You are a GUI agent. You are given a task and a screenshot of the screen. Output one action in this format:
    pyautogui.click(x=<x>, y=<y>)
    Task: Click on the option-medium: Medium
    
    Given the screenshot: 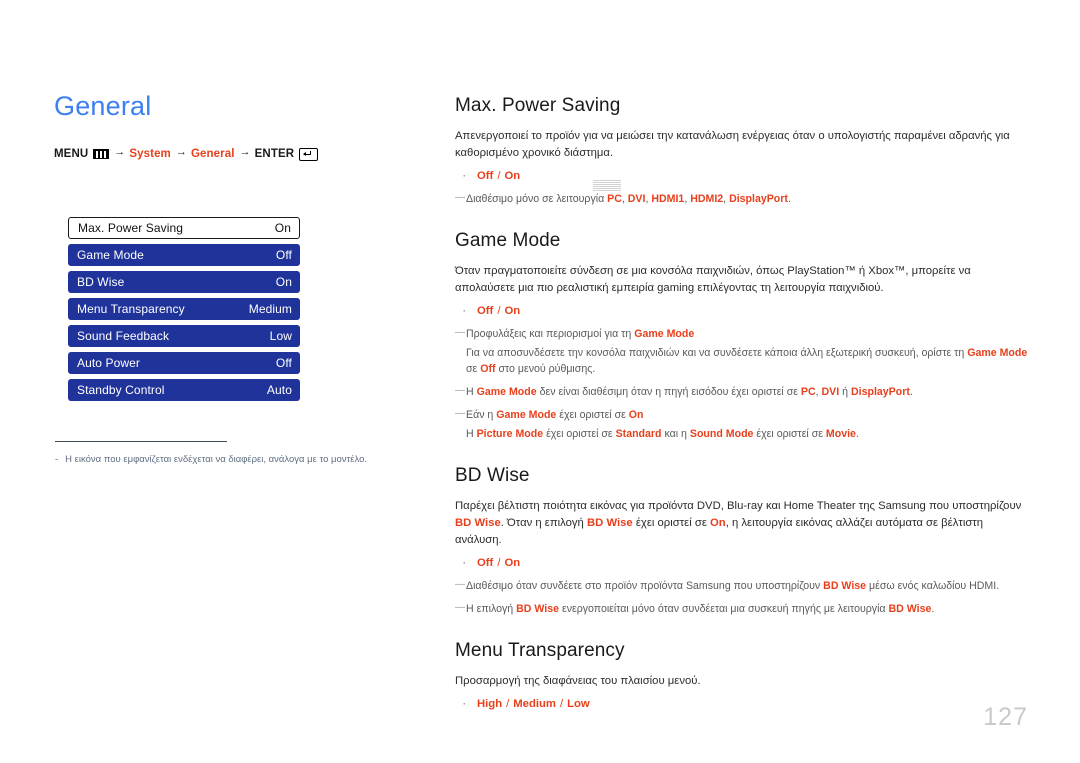 What is the action you would take?
    pyautogui.click(x=534, y=704)
    